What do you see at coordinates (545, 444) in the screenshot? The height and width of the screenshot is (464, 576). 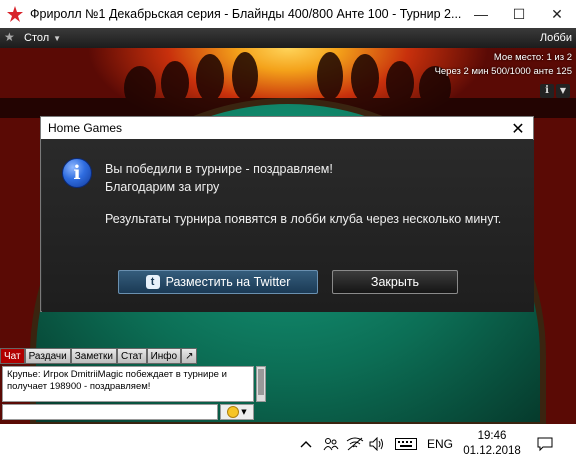 I see `notifications-icon` at bounding box center [545, 444].